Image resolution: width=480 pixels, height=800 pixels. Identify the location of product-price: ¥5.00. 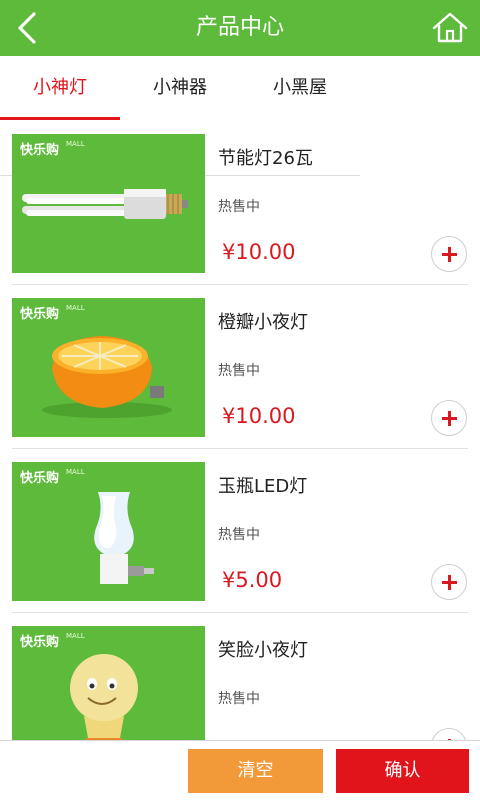
(252, 580).